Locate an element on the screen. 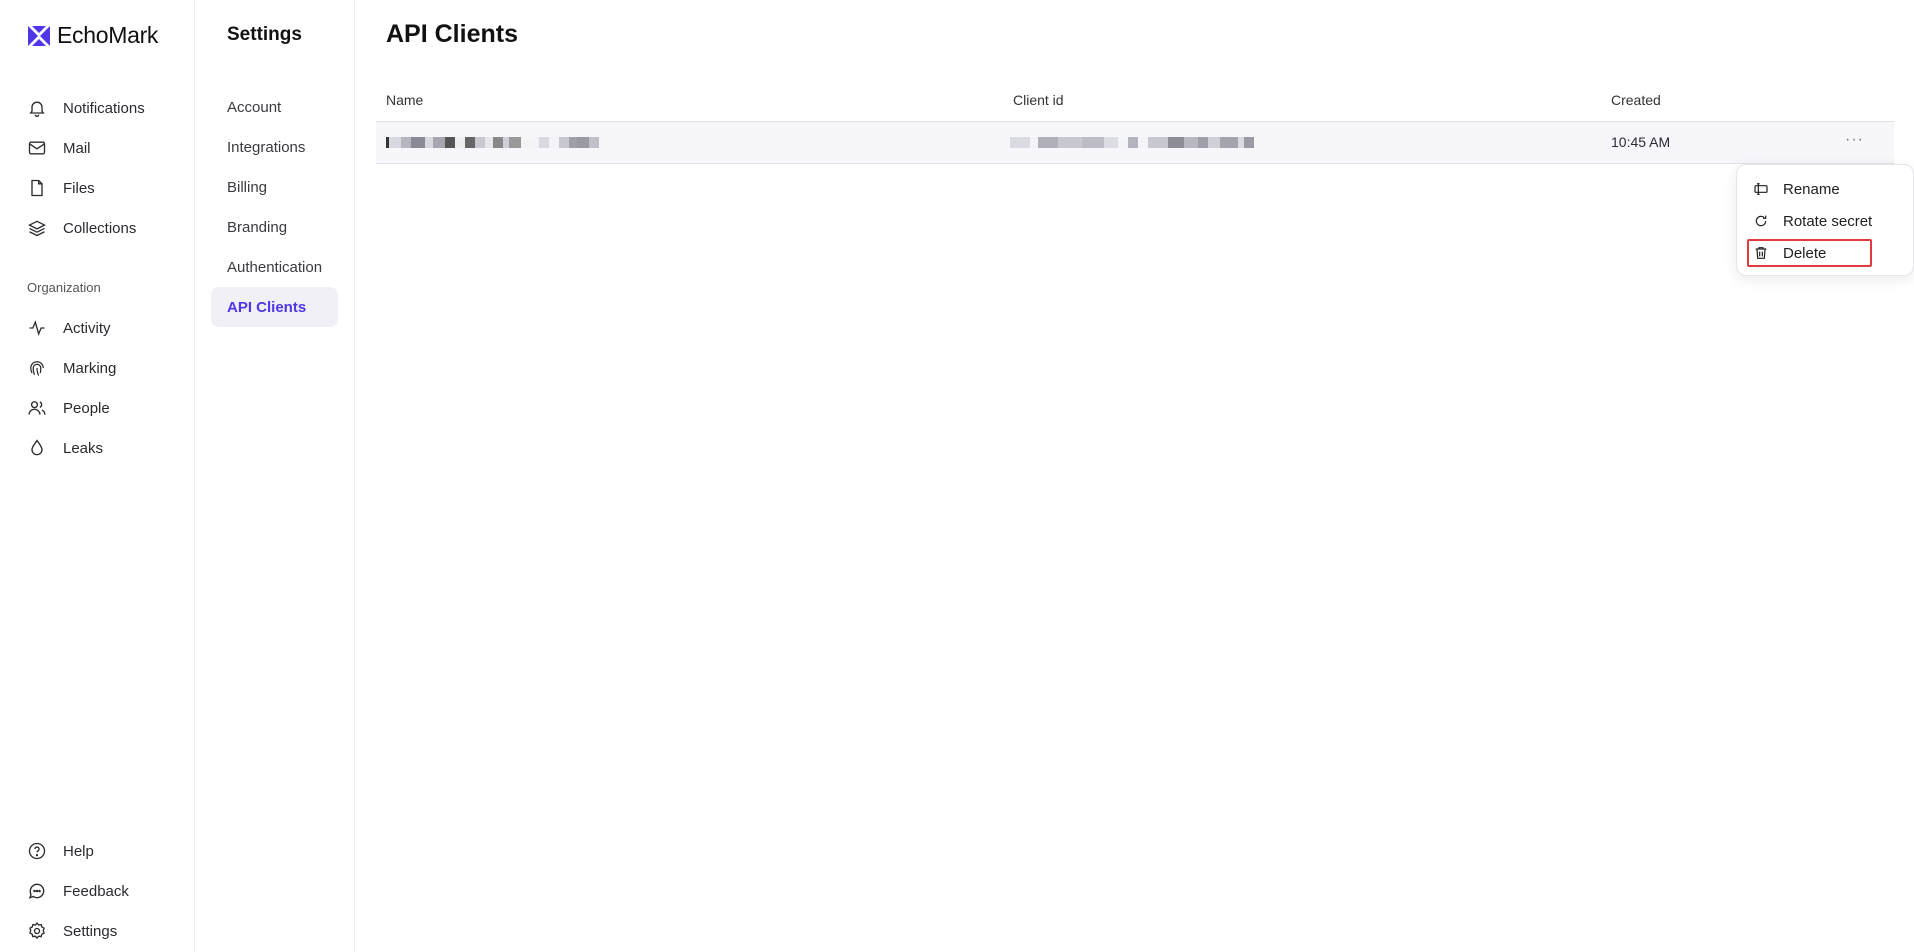 The image size is (1914, 952). table-row: 10:45 AM ··· is located at coordinates (1135, 142).